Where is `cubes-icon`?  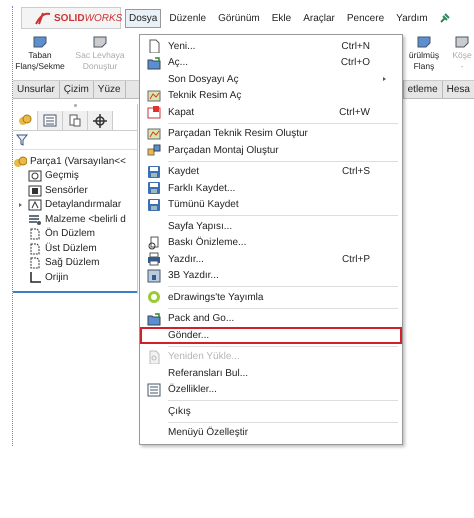
cubes-icon is located at coordinates (154, 150).